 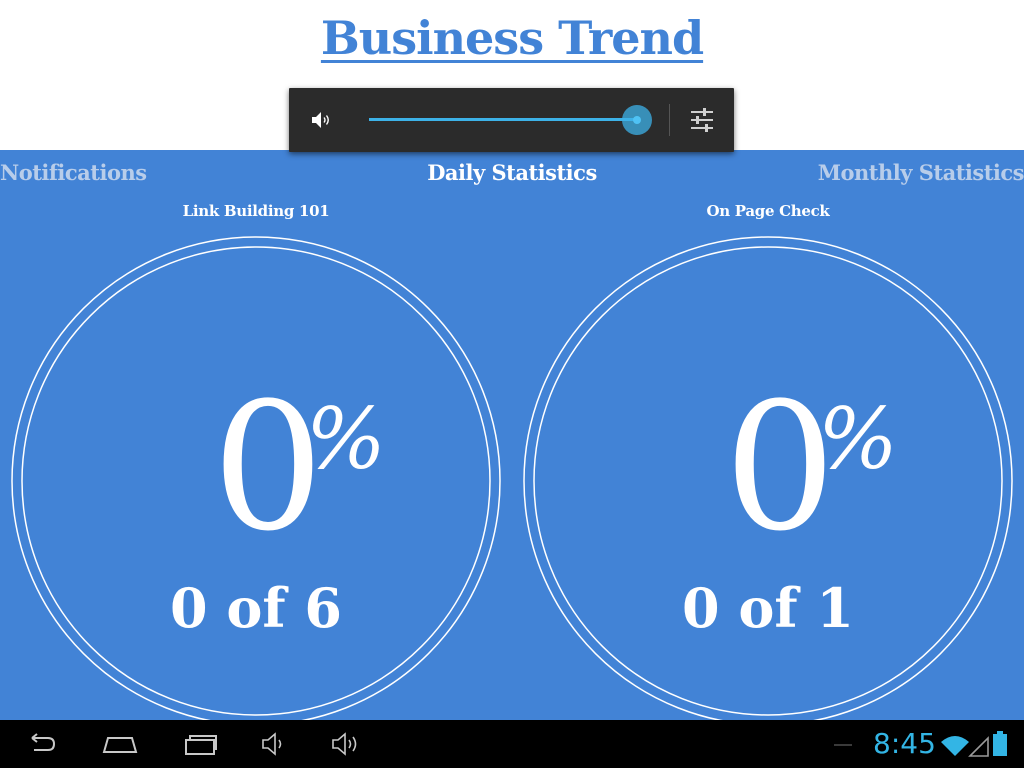 I want to click on home-icon, so click(x=120, y=744).